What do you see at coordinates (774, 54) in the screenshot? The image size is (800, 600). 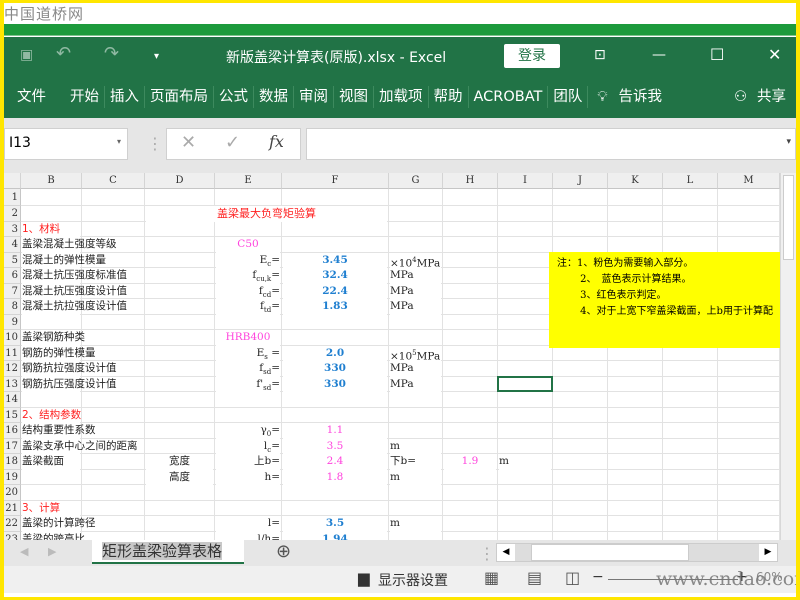 I see `close-icon: ✕` at bounding box center [774, 54].